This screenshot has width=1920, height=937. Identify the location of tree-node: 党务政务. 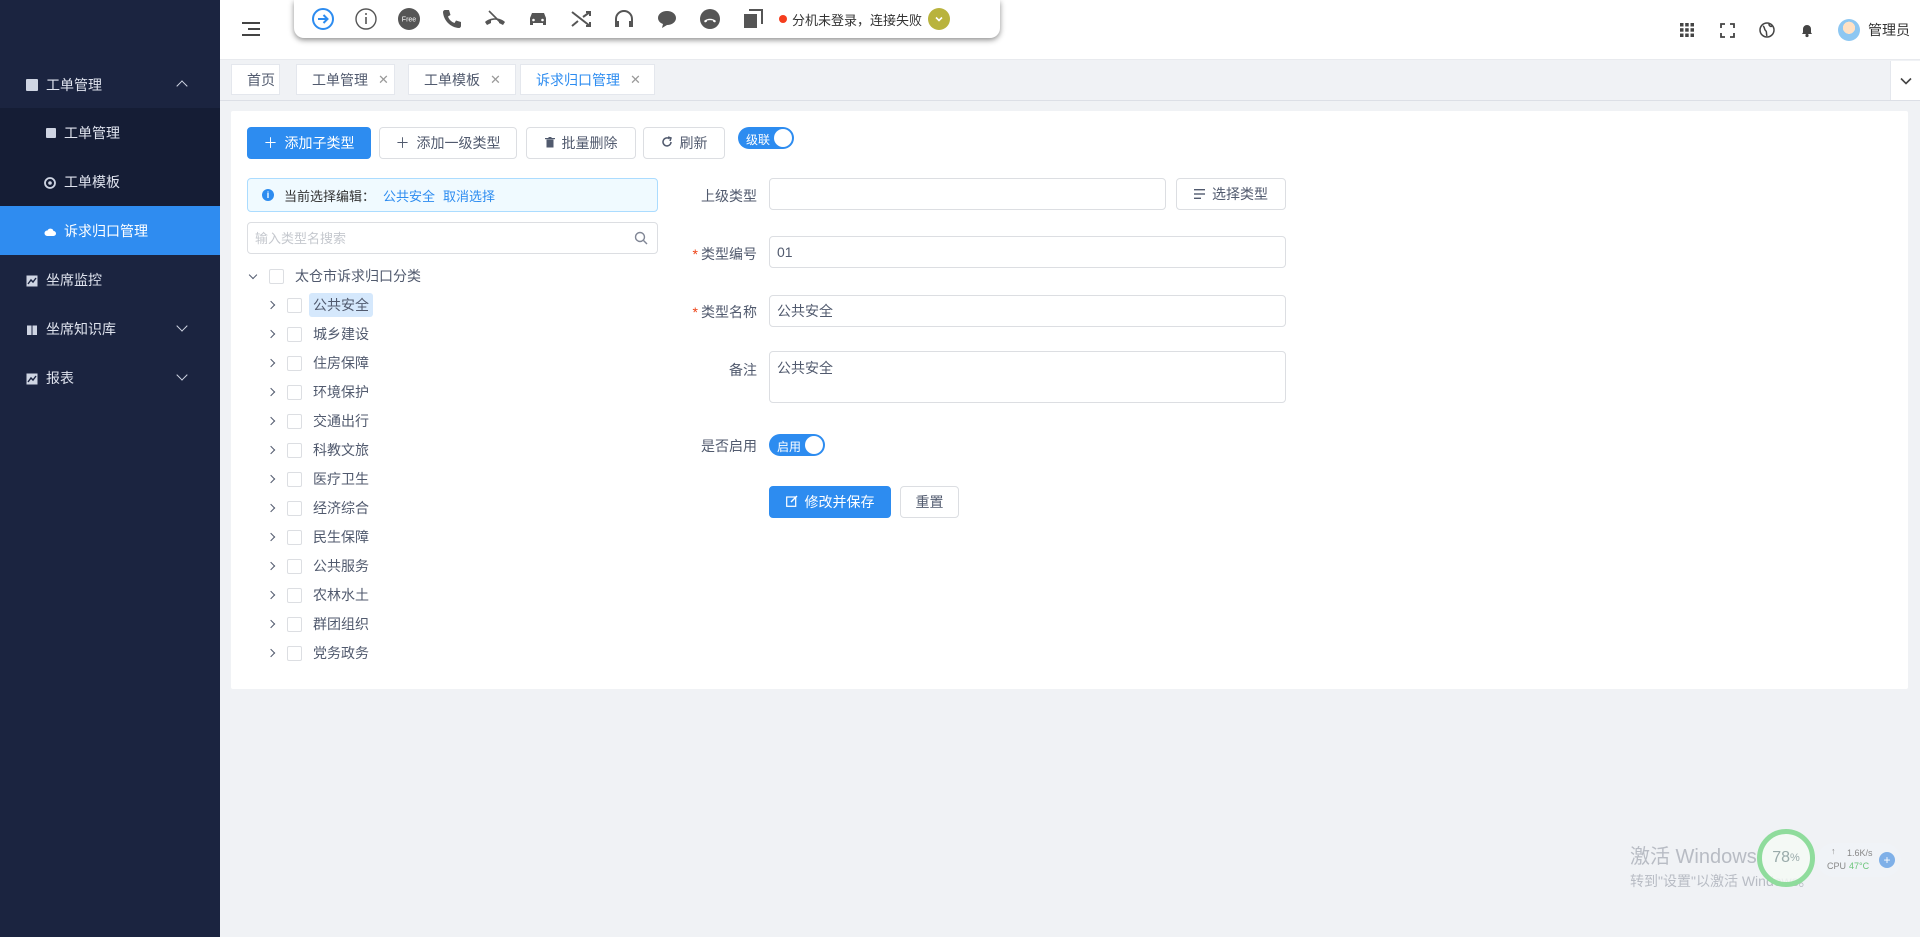
(319, 653).